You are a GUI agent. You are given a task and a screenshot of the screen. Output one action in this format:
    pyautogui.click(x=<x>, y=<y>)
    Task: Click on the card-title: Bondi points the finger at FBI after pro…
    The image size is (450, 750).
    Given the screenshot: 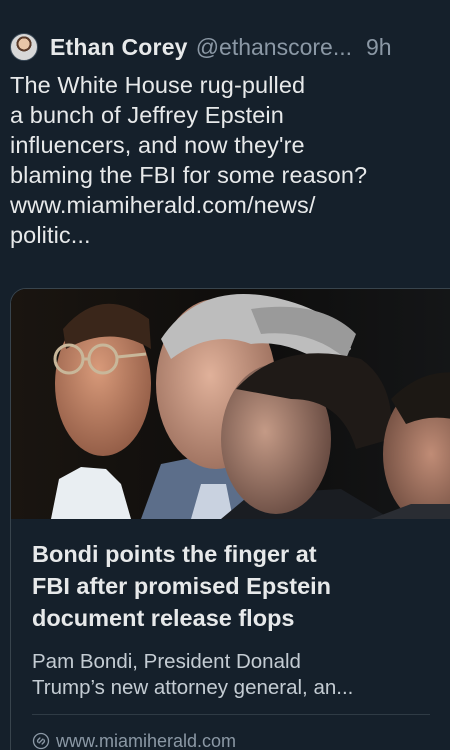 What is the action you would take?
    pyautogui.click(x=241, y=586)
    